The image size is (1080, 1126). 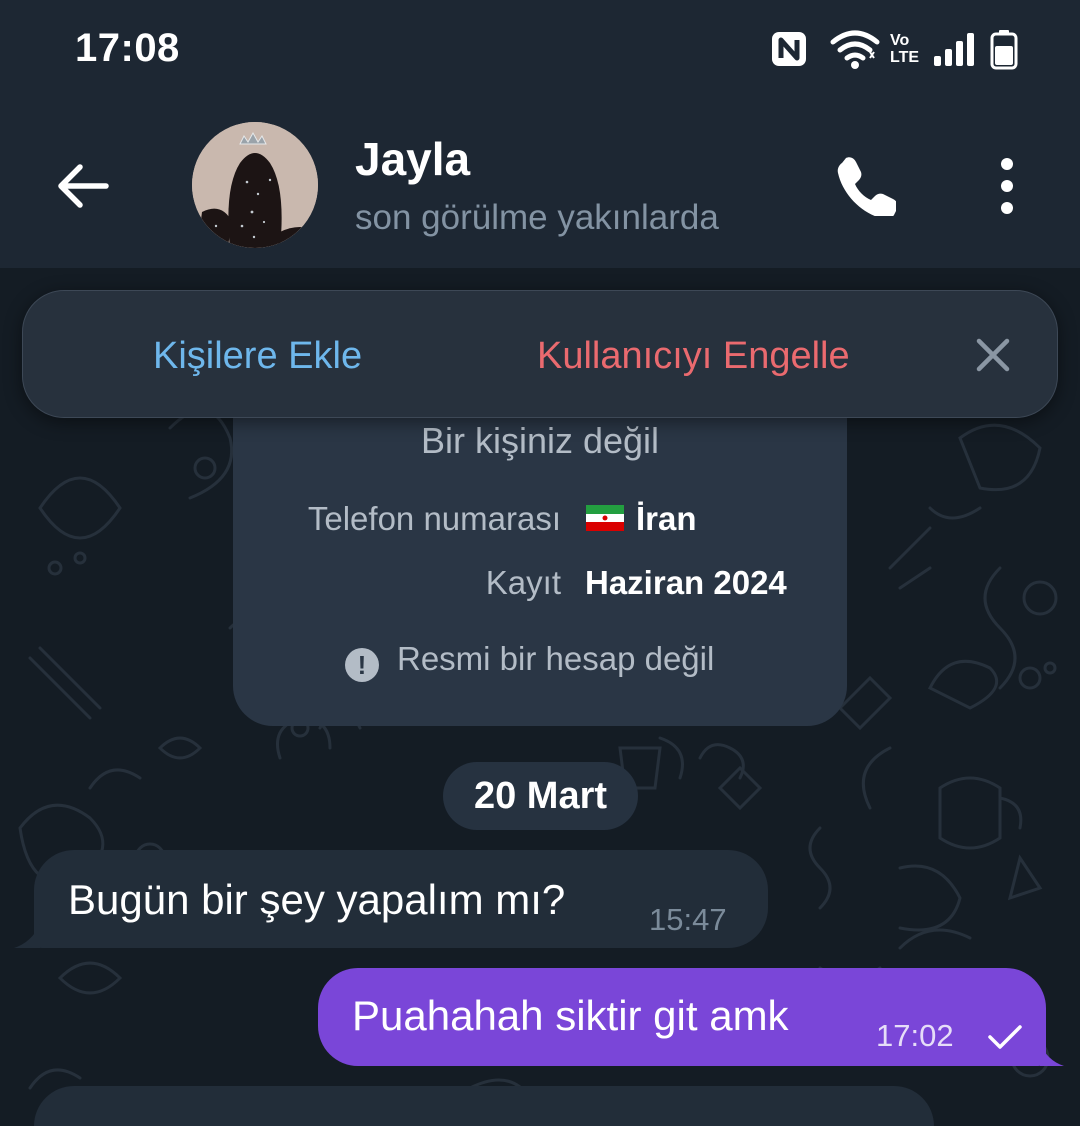 I want to click on avatar-image, so click(x=255, y=185).